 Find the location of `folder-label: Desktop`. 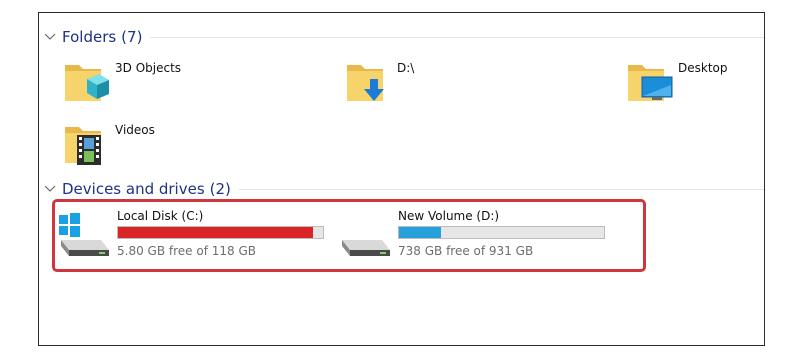

folder-label: Desktop is located at coordinates (703, 68).